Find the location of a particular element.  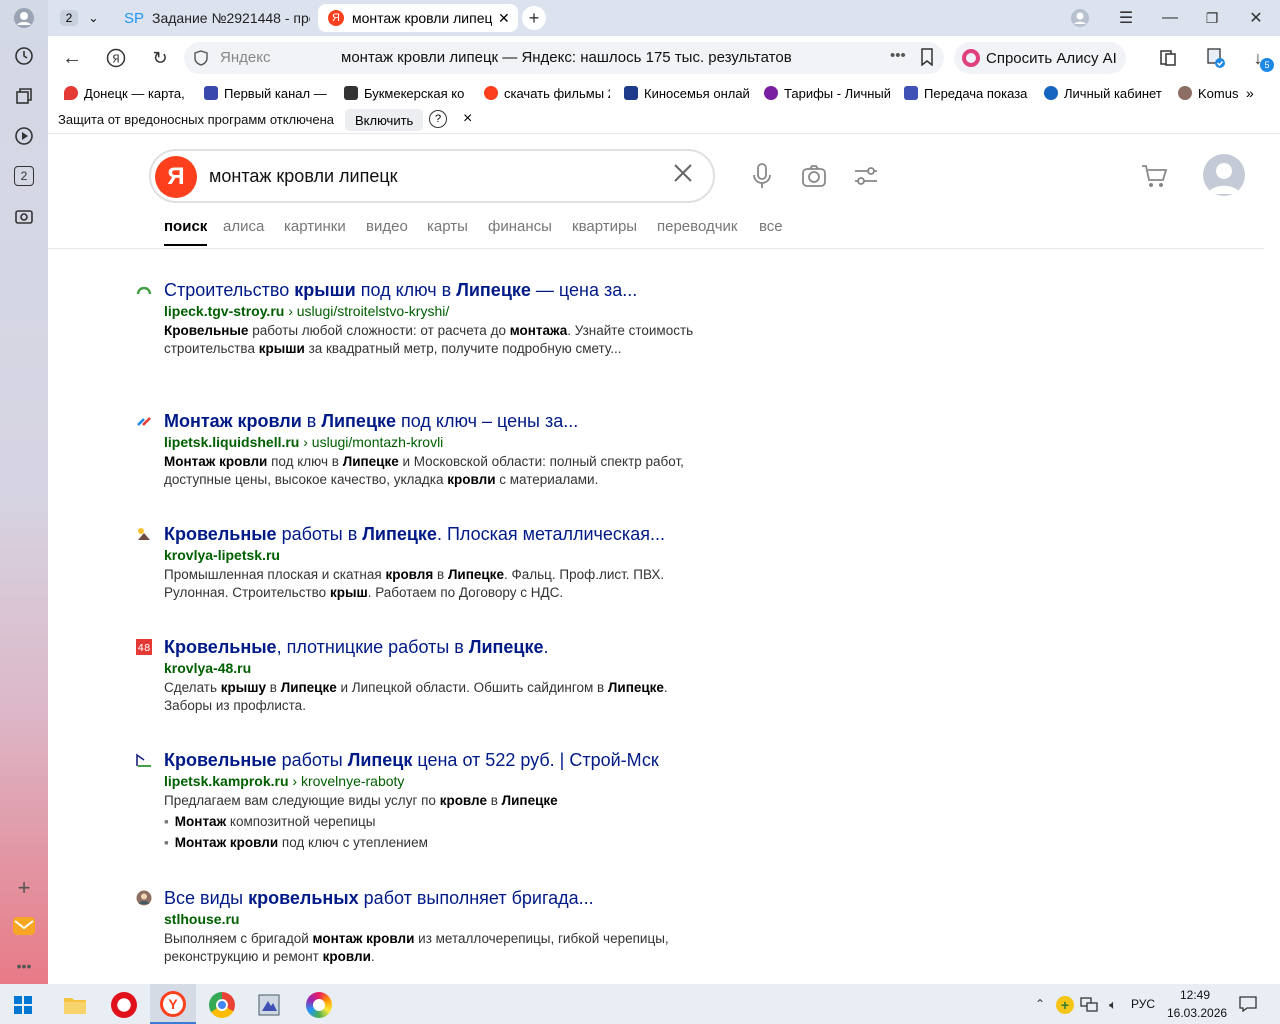

bookmark-item: Тарифы - Личный is located at coordinates (827, 93).